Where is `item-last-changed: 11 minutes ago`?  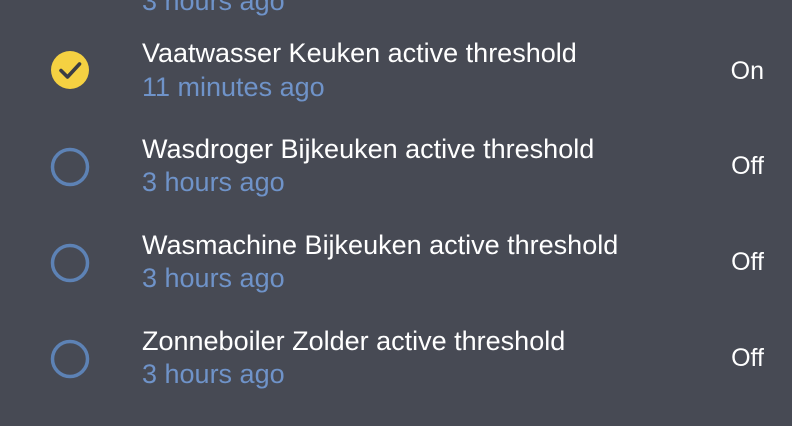
item-last-changed: 11 minutes ago is located at coordinates (233, 87).